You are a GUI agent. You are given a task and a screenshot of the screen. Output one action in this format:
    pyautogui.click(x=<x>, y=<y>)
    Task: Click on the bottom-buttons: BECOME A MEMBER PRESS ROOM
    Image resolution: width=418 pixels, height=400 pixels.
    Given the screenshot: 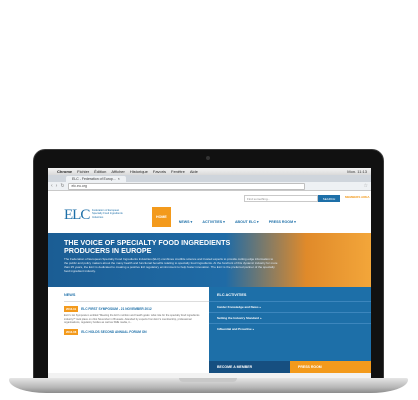 What is the action you would take?
    pyautogui.click(x=290, y=367)
    